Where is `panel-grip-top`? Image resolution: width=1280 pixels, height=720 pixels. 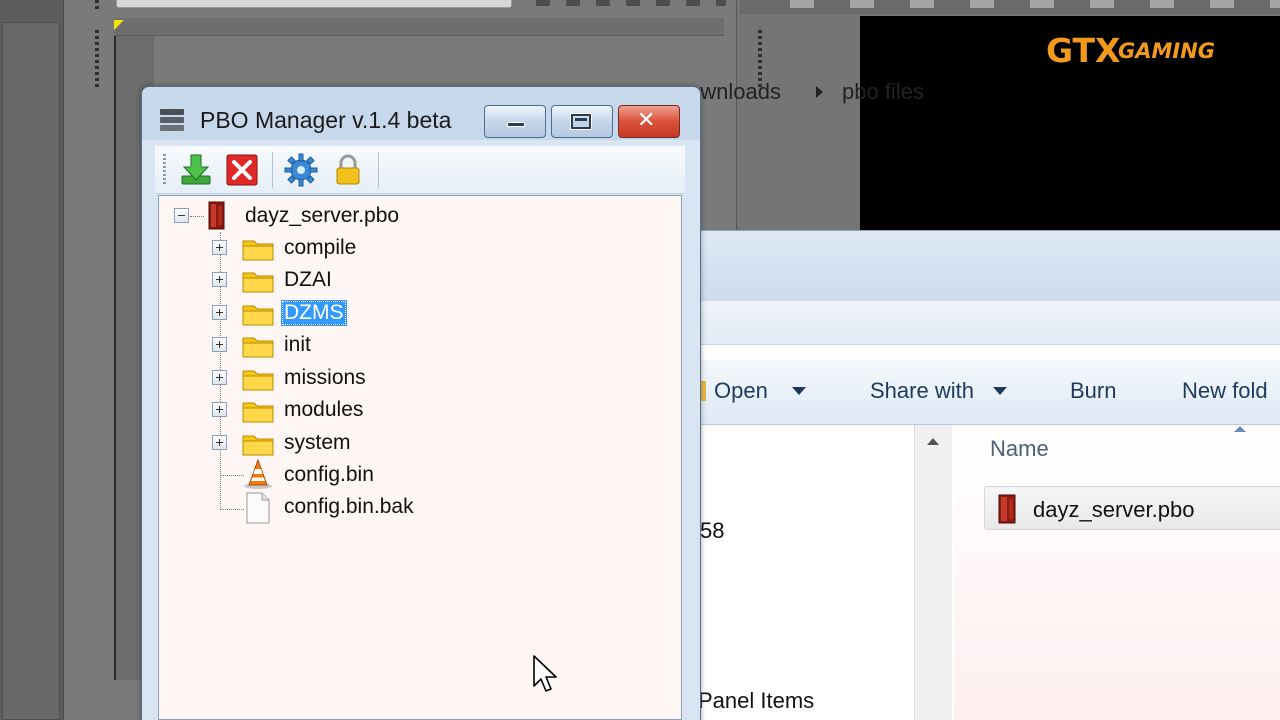
panel-grip-top is located at coordinates (97, 6).